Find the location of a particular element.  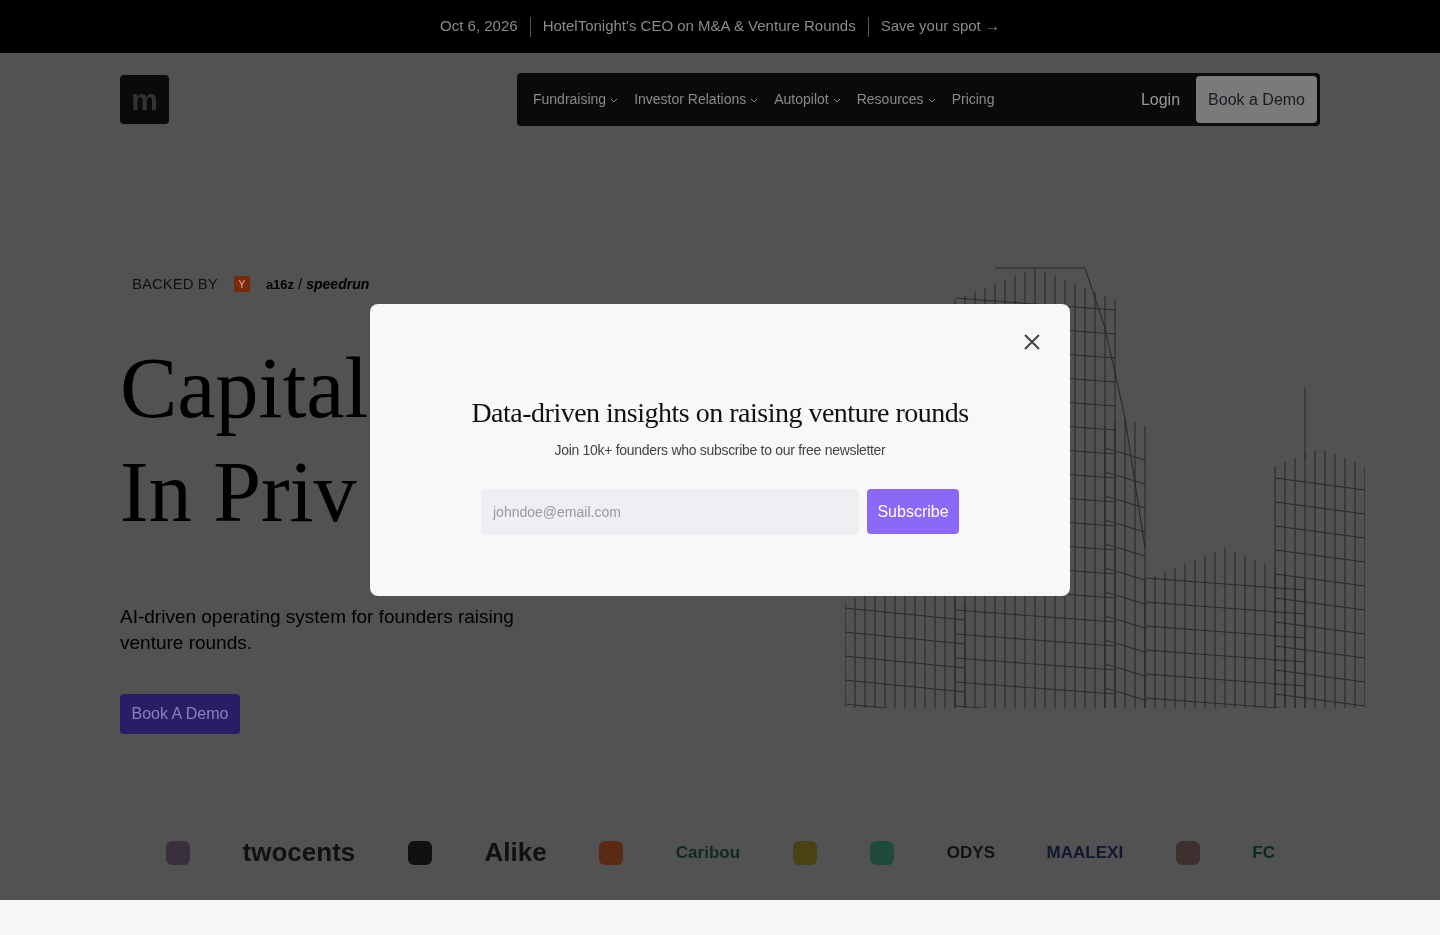

nav-menu-item: Fundraising is located at coordinates (576, 99).